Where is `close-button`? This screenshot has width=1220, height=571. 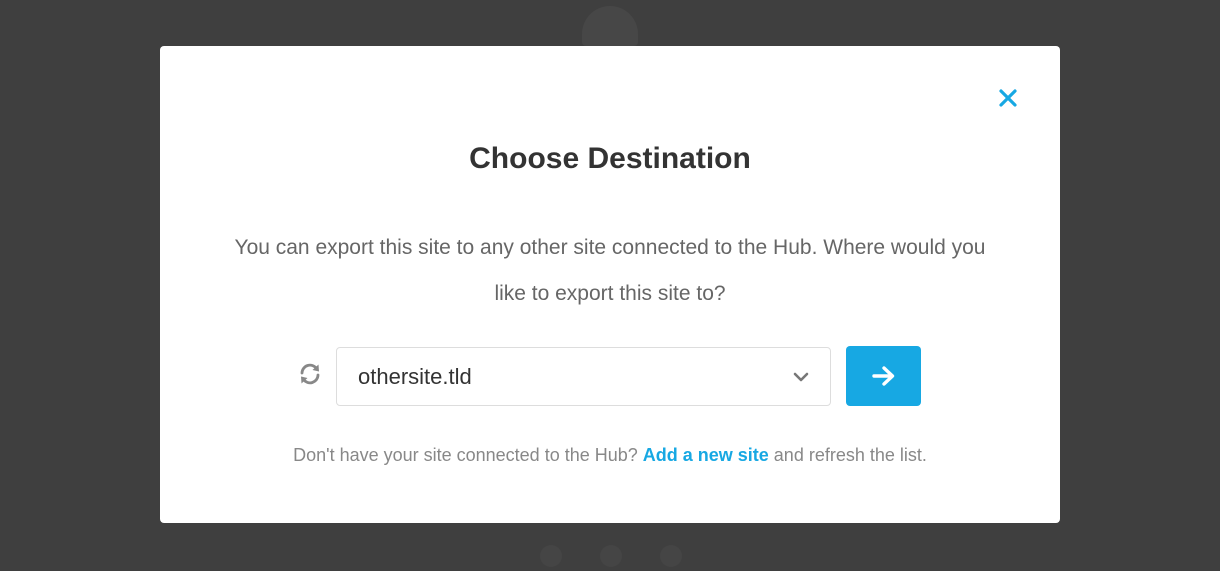
close-button is located at coordinates (1008, 98).